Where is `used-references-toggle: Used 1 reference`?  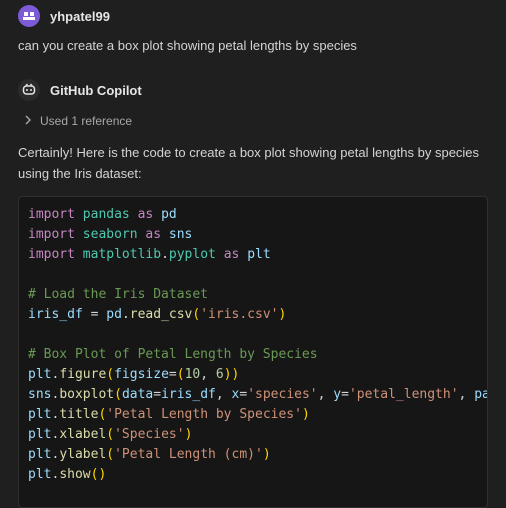
used-references-toggle: Used 1 reference is located at coordinates (78, 121).